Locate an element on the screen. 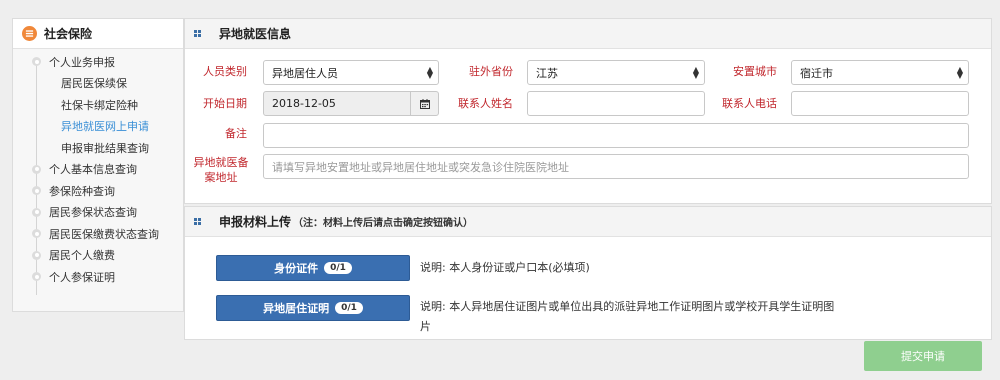 This screenshot has width=1000, height=380. person-type-label: 人员类别 is located at coordinates (225, 71).